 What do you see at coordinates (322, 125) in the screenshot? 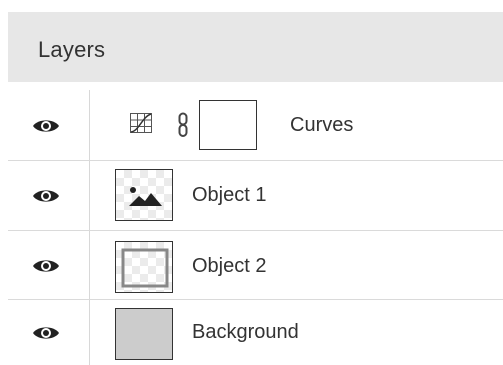
I see `layer-name: Curves` at bounding box center [322, 125].